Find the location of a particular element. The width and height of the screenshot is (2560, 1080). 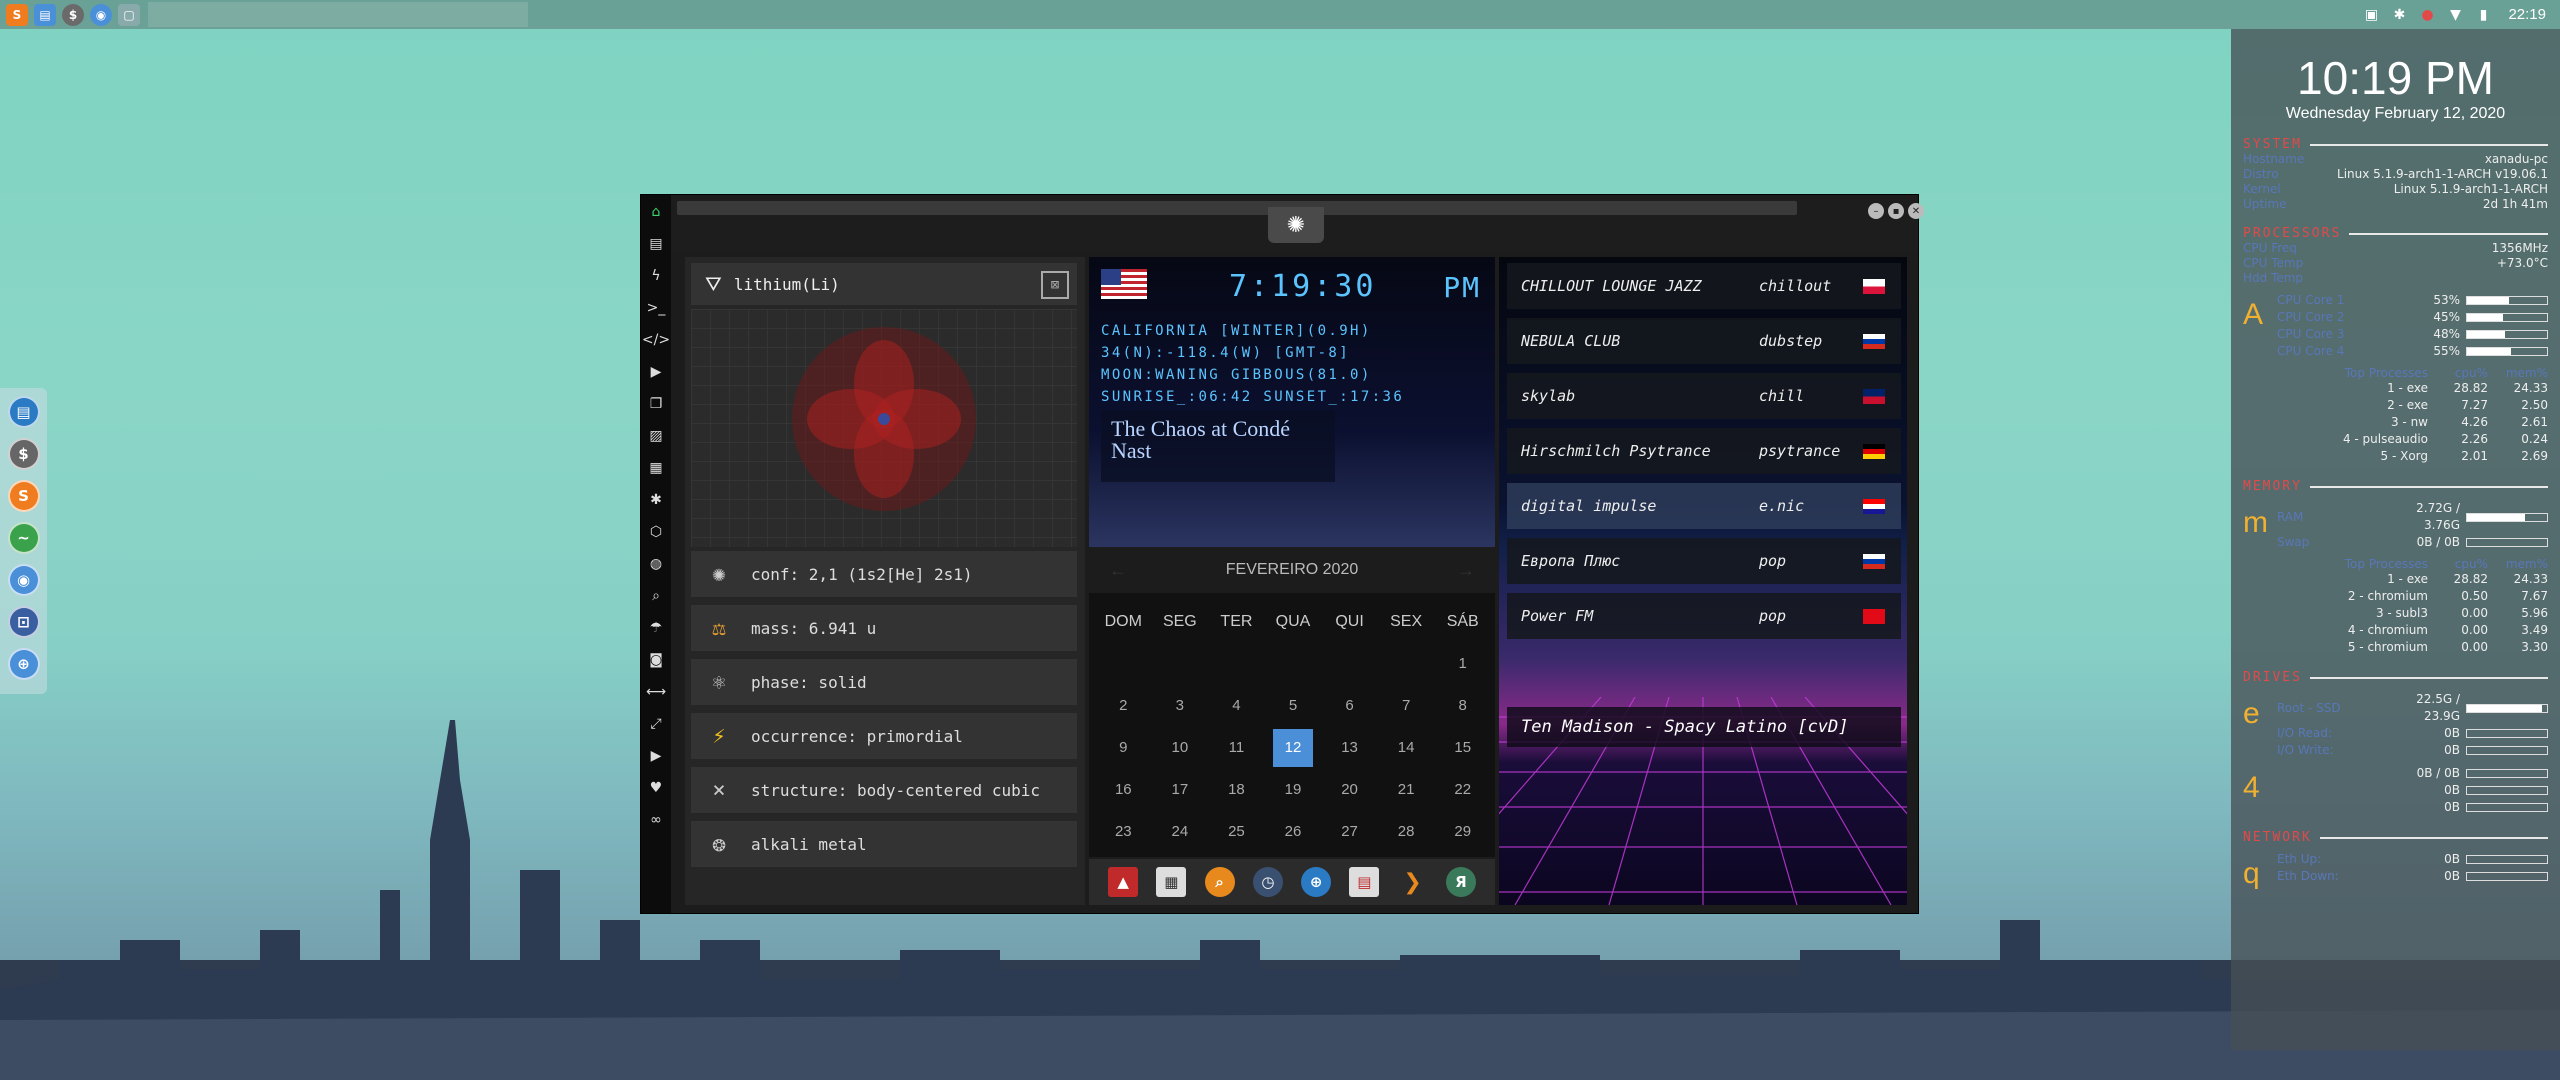

calendar-day: 11 is located at coordinates (1236, 748).